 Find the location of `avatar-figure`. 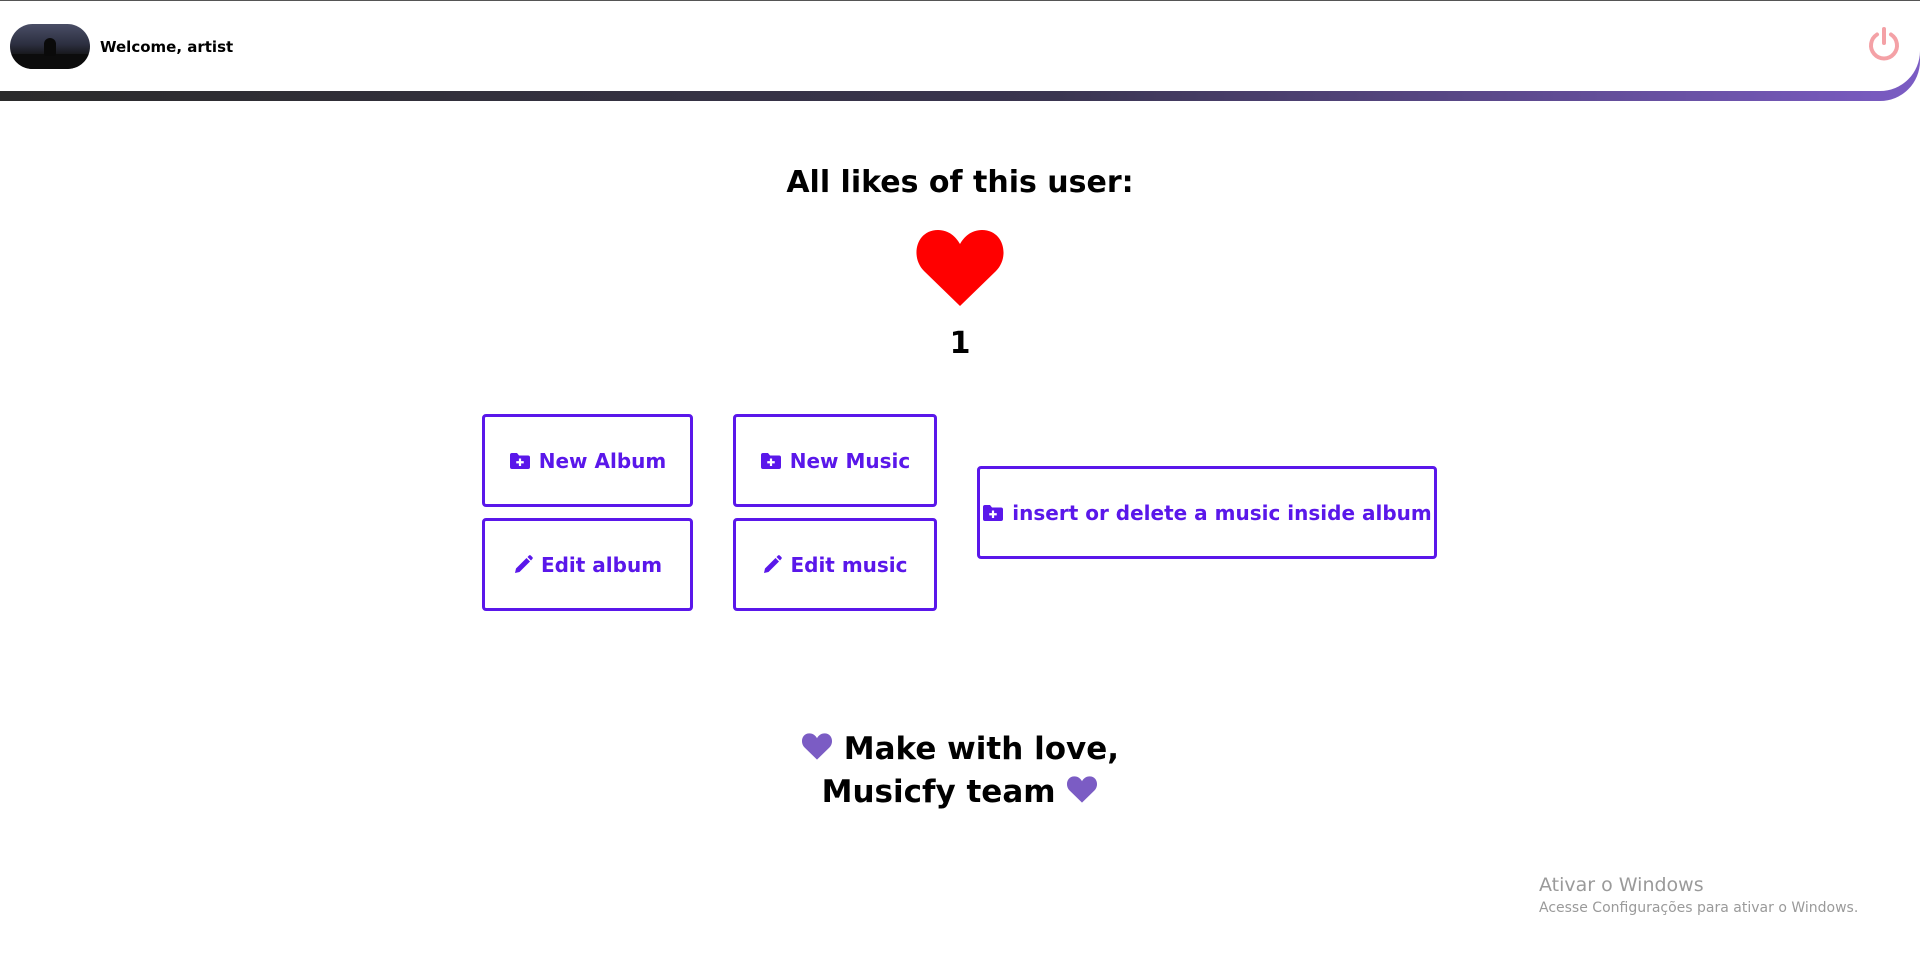

avatar-figure is located at coordinates (50, 47).